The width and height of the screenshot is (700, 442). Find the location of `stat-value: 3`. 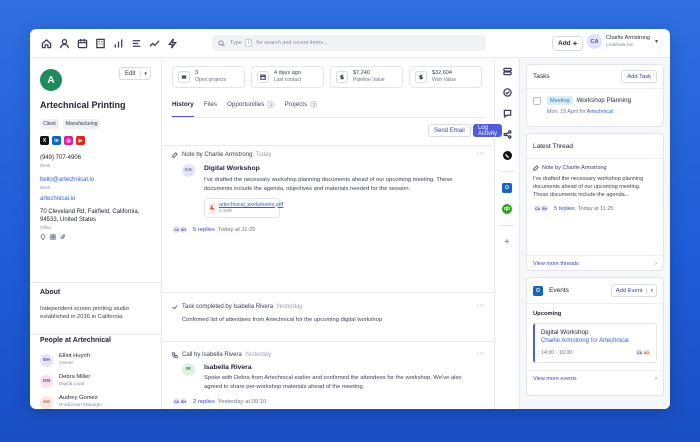

stat-value: 3 is located at coordinates (197, 73).